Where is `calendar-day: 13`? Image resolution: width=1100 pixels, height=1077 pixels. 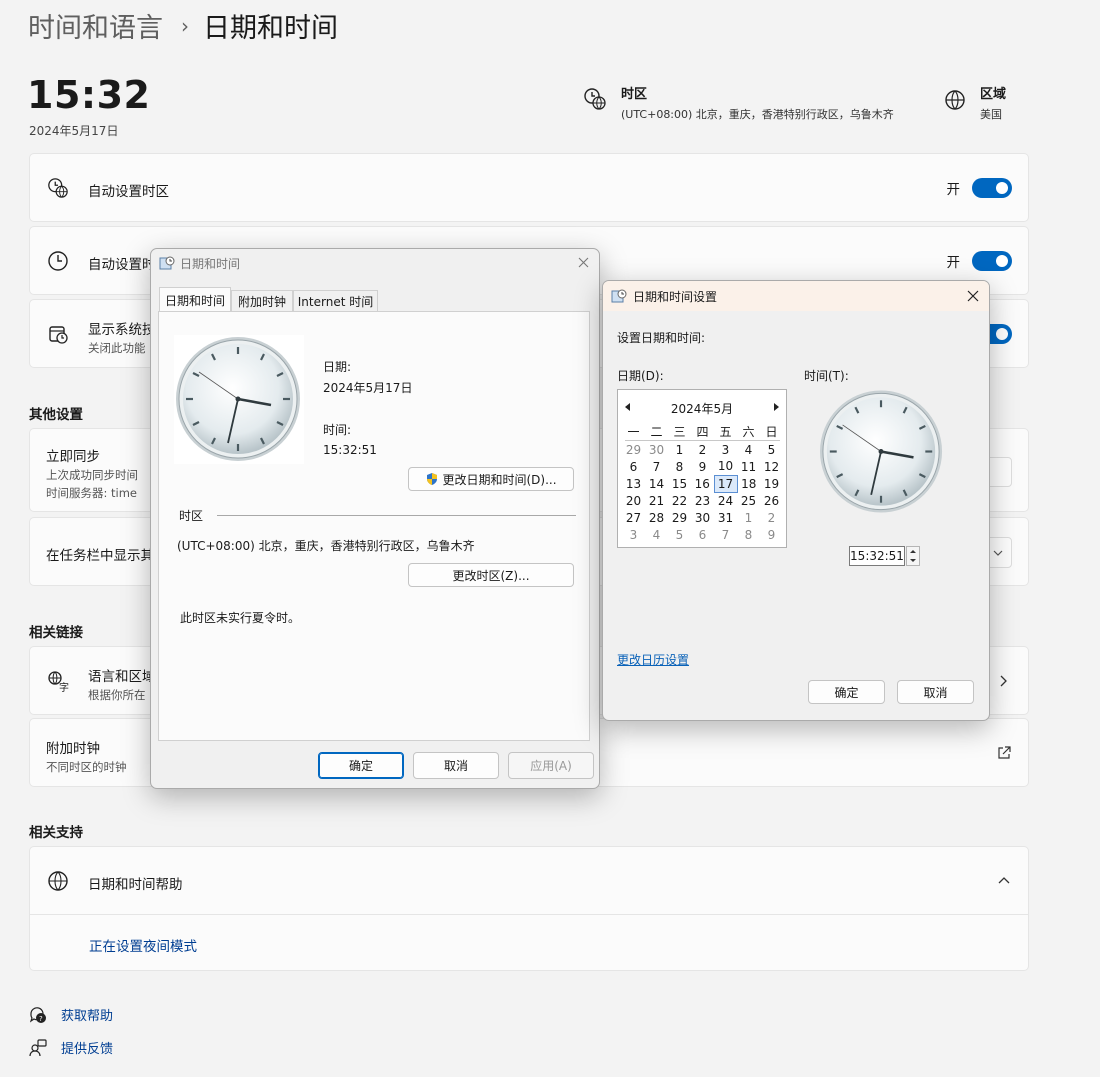 calendar-day: 13 is located at coordinates (633, 483).